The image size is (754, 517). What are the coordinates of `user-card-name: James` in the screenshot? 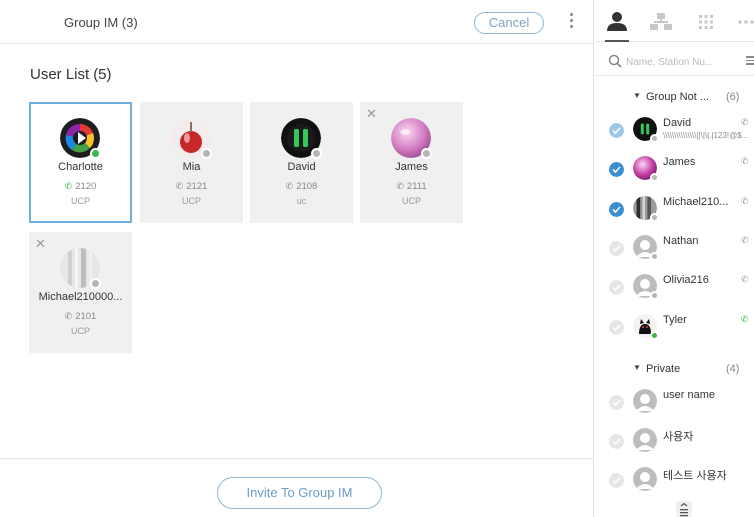 It's located at (411, 167).